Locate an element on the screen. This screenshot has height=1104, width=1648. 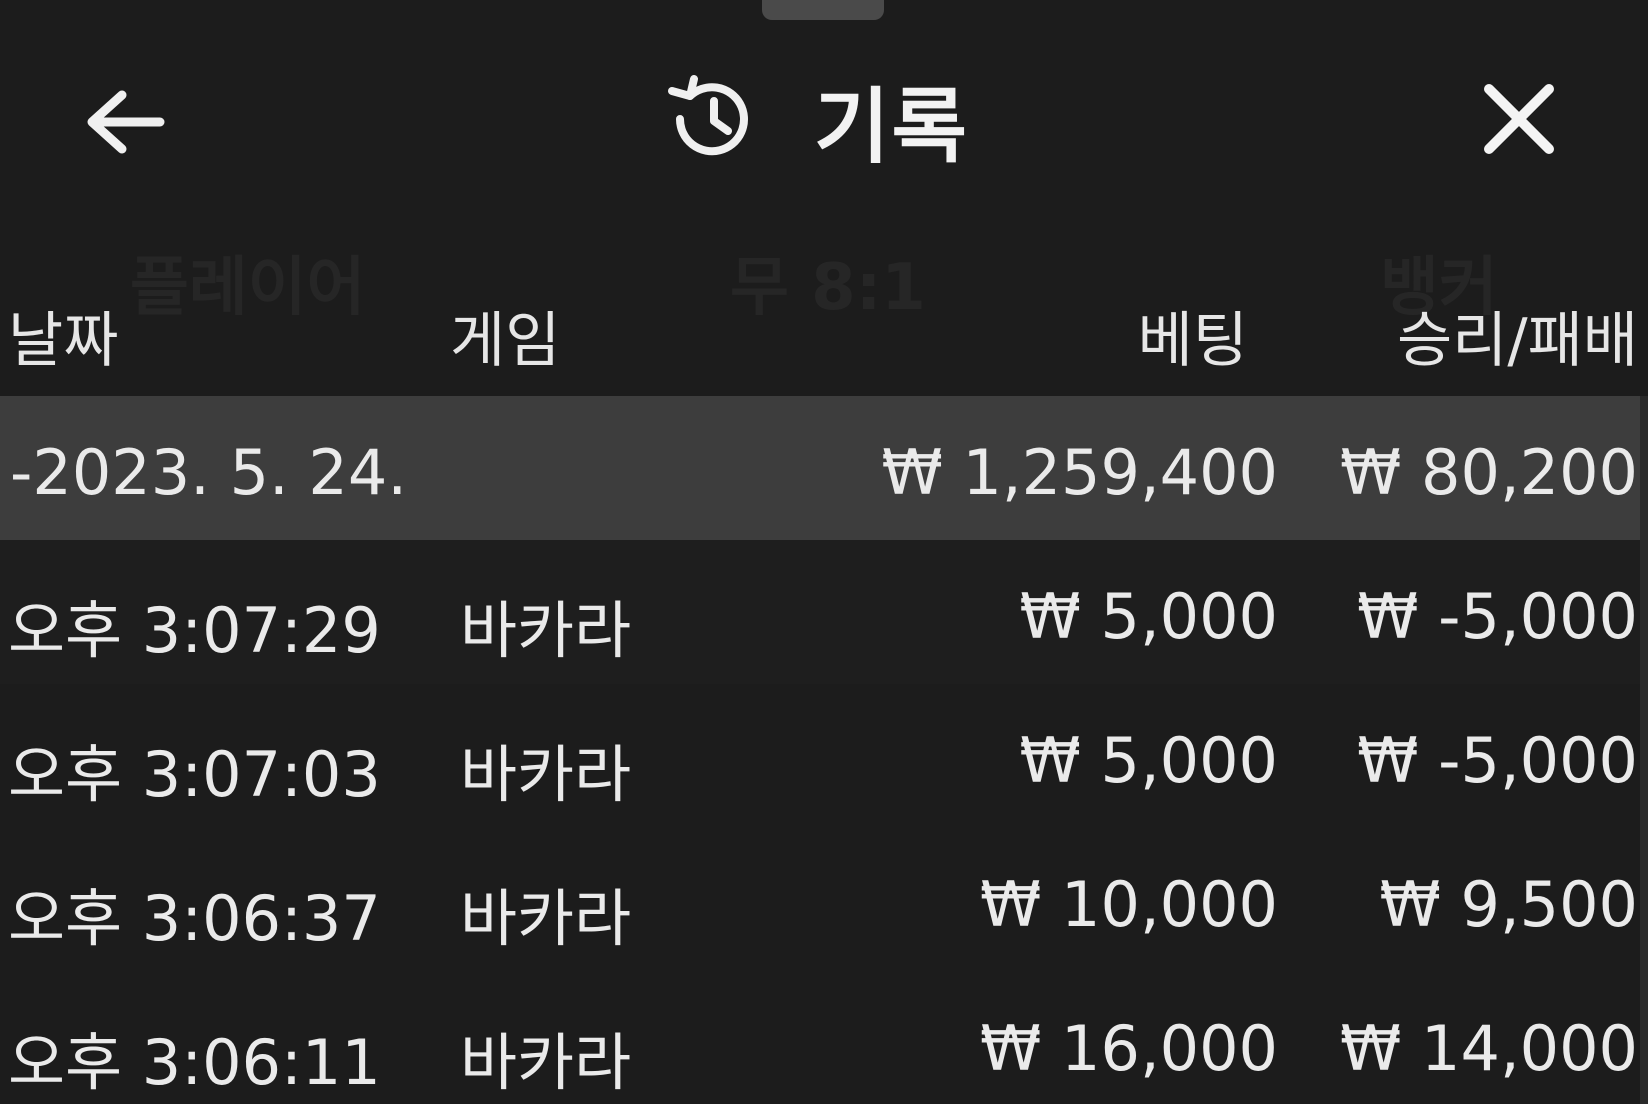
row-time: 오후 3:06:11 is located at coordinates (194, 1062).